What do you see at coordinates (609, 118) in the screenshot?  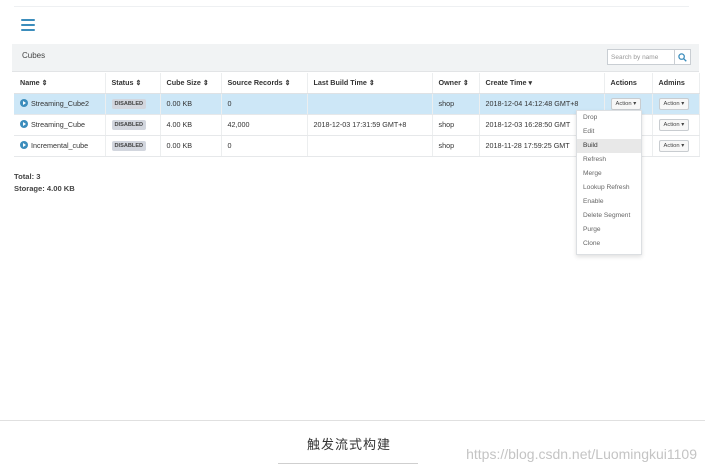 I see `menu-item-drop: Drop` at bounding box center [609, 118].